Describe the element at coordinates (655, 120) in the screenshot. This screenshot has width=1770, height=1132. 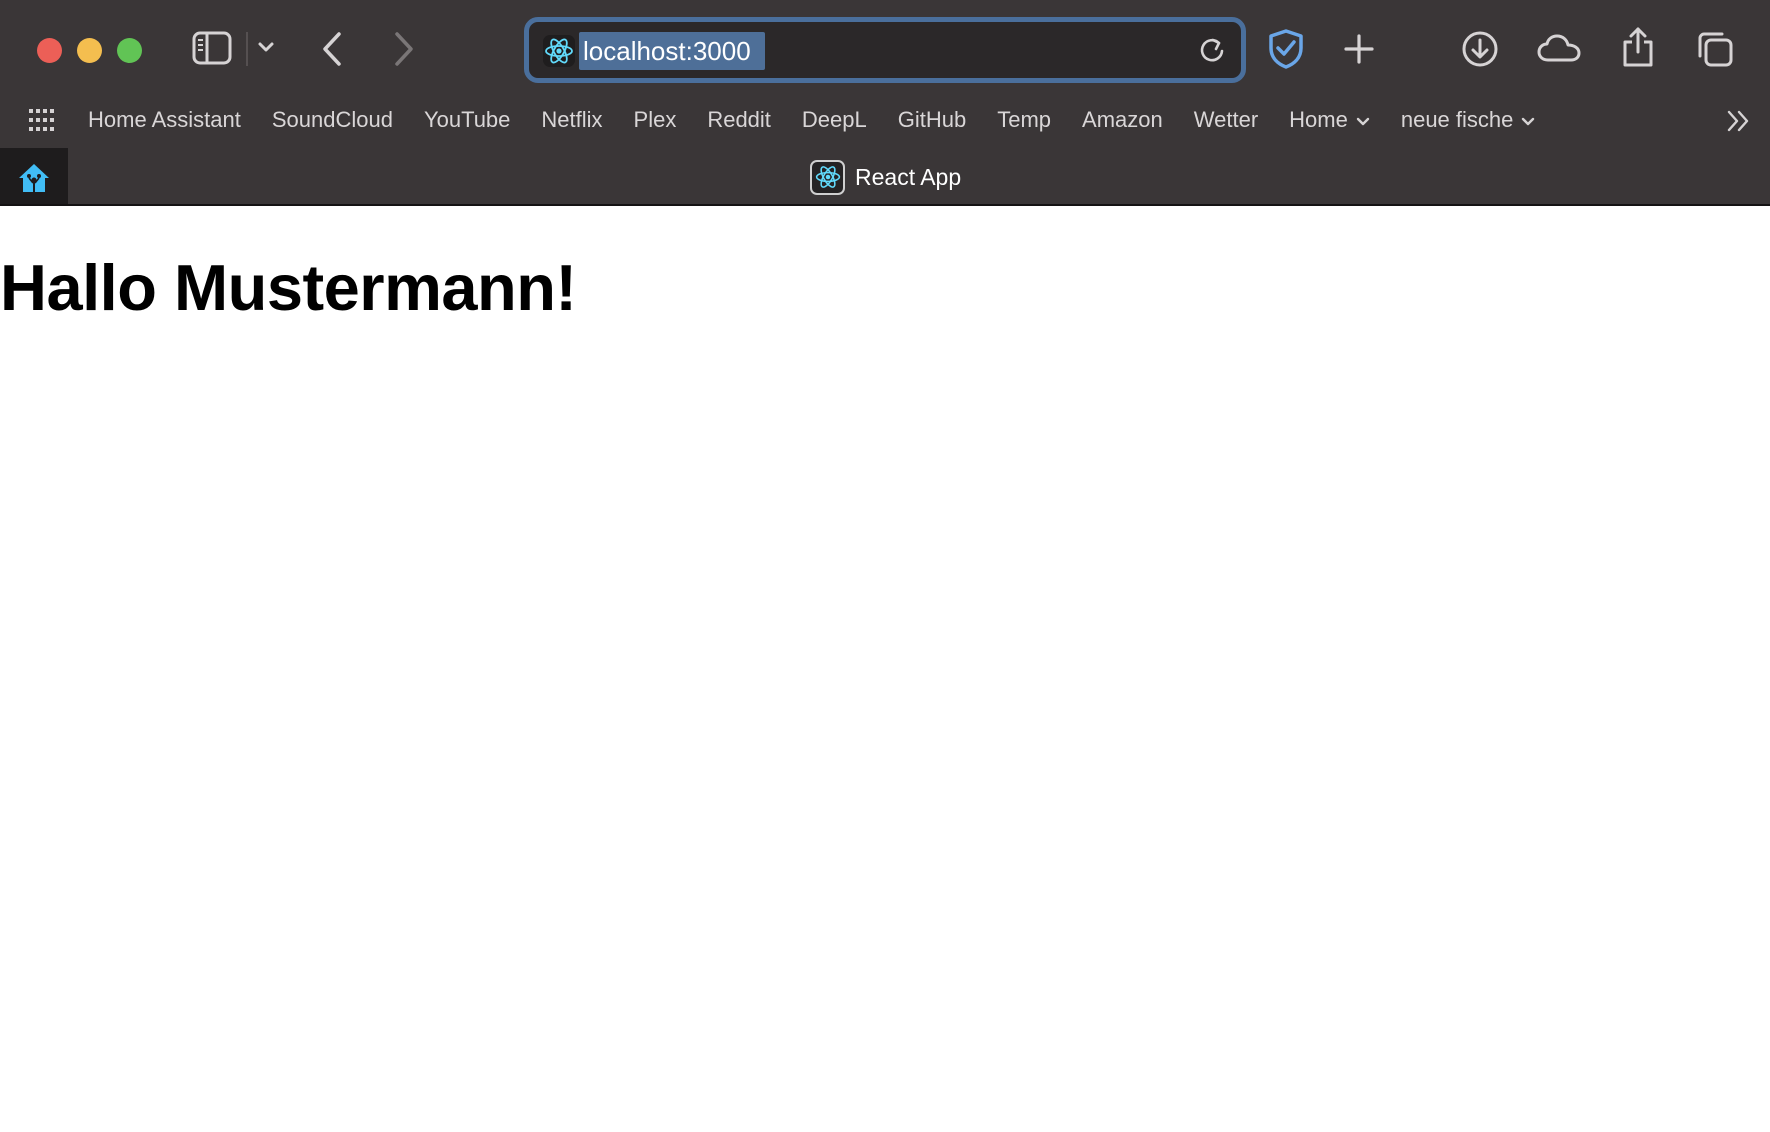
I see `bookmark-plex: Plex` at that location.